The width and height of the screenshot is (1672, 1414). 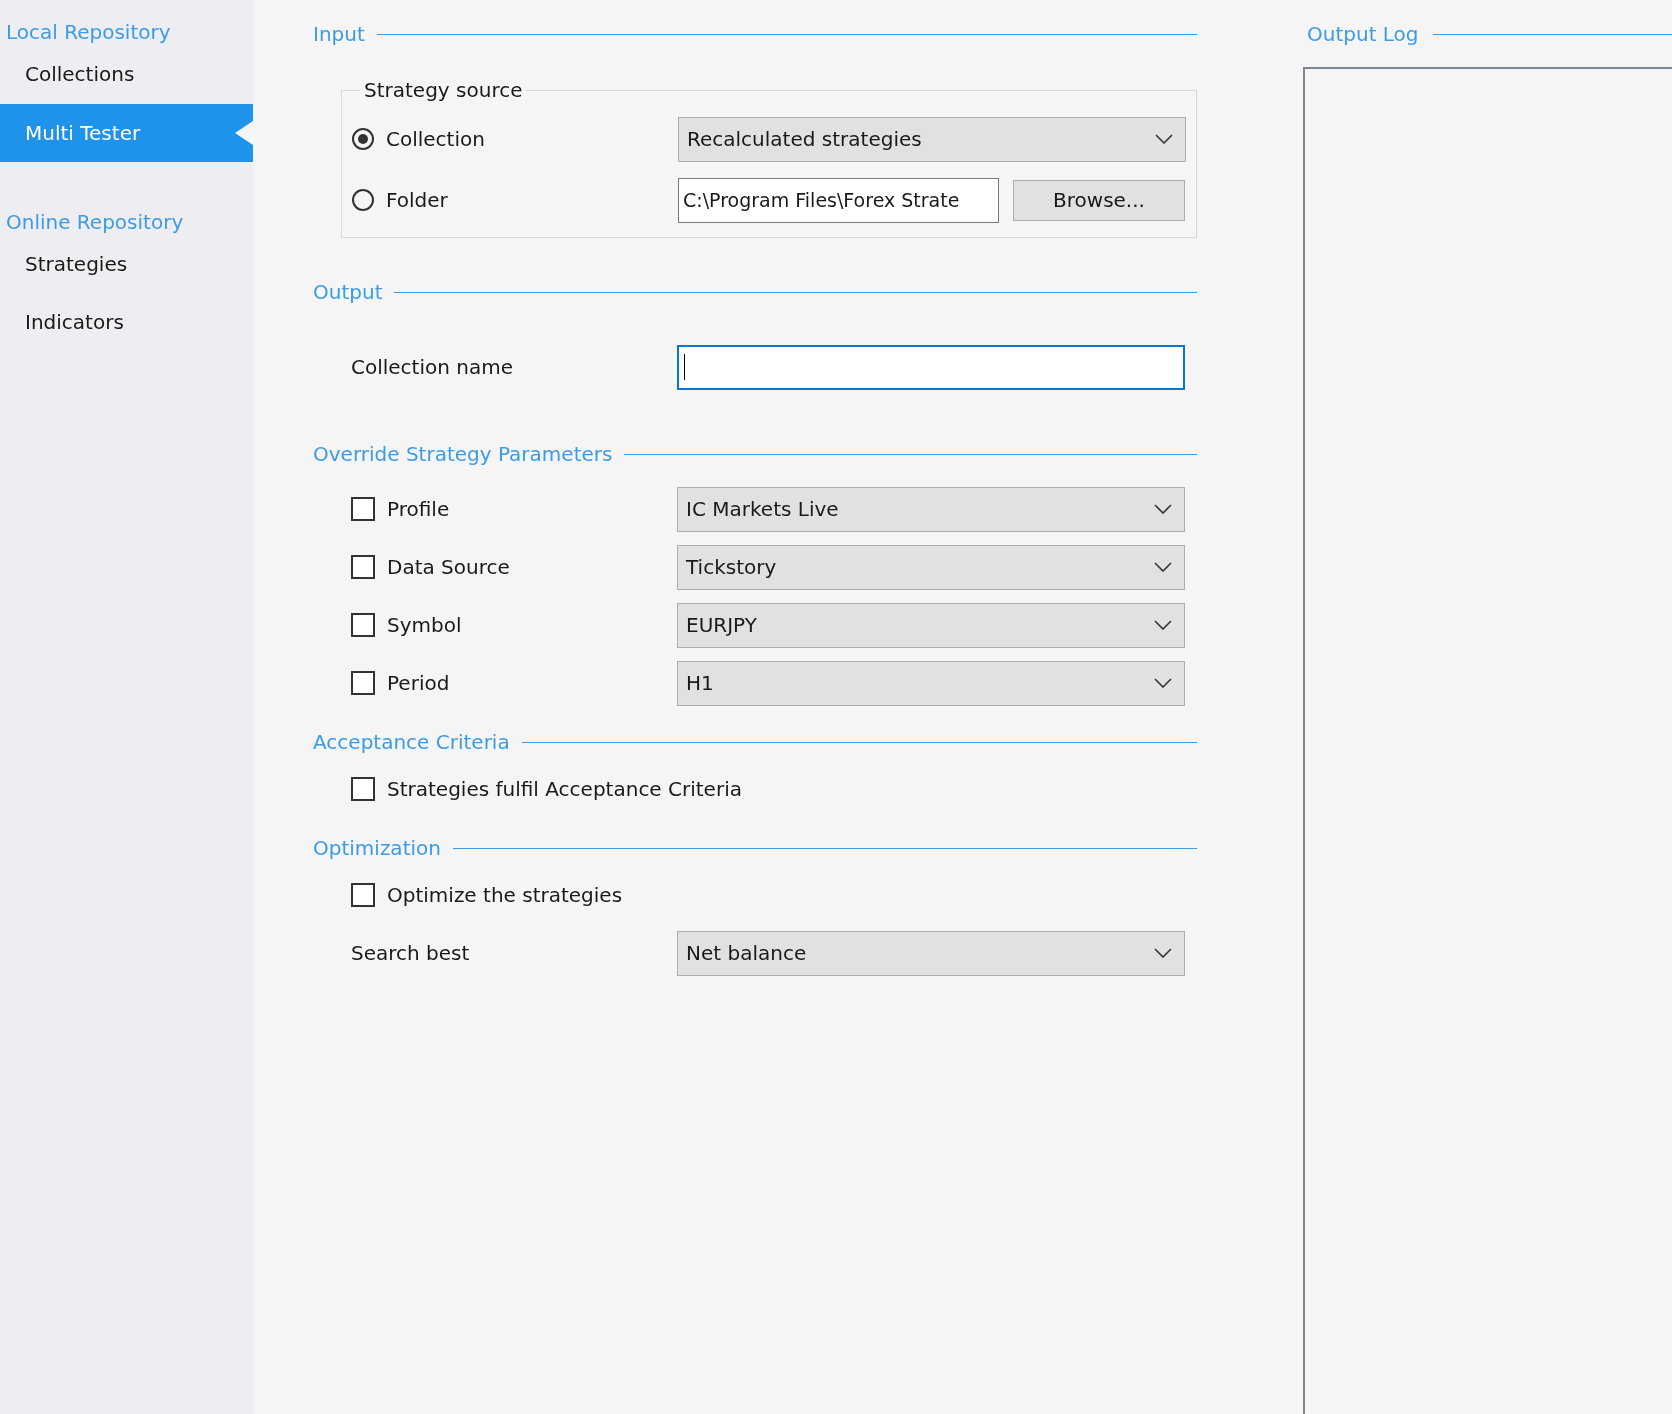 I want to click on radio-label: Folder, so click(x=417, y=200).